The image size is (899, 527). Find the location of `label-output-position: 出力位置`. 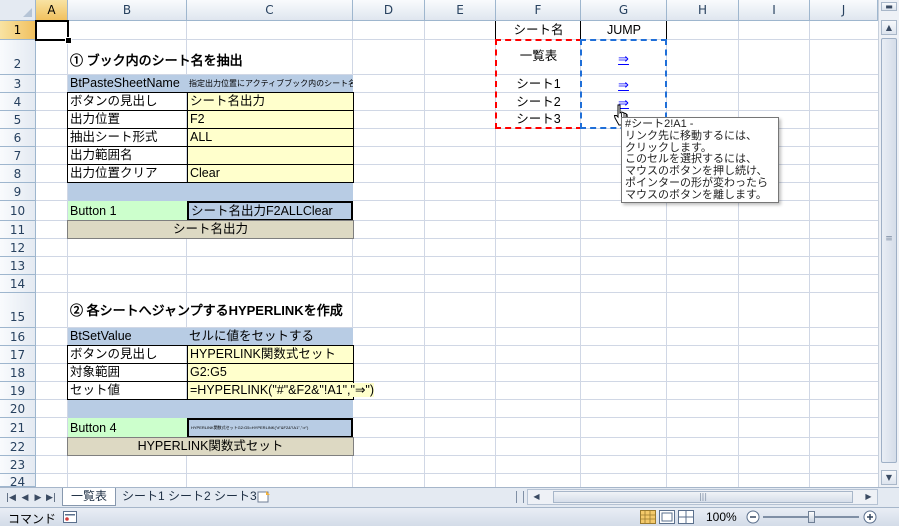

label-output-position: 出力位置 is located at coordinates (127, 119).